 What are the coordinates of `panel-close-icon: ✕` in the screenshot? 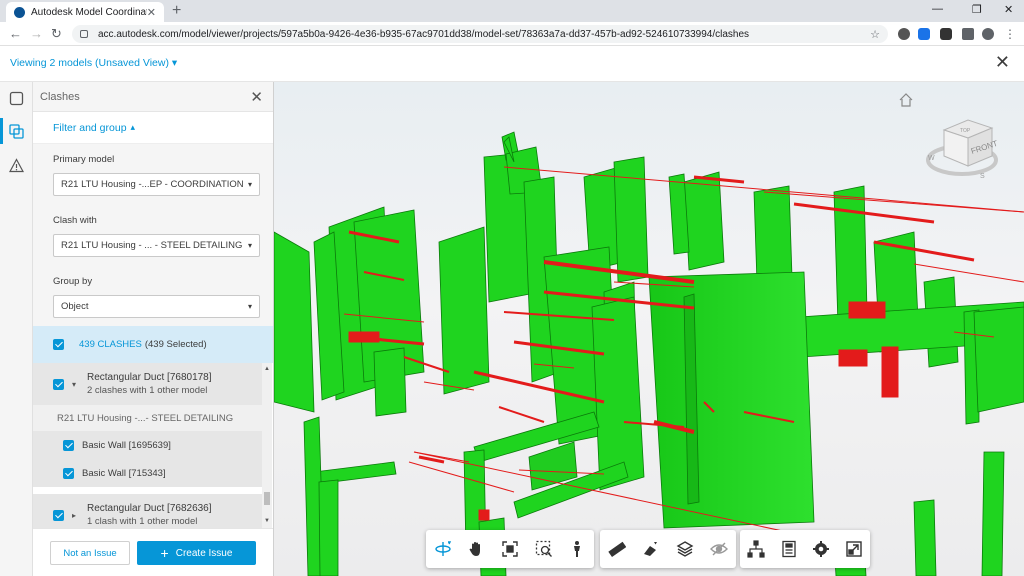 It's located at (256, 97).